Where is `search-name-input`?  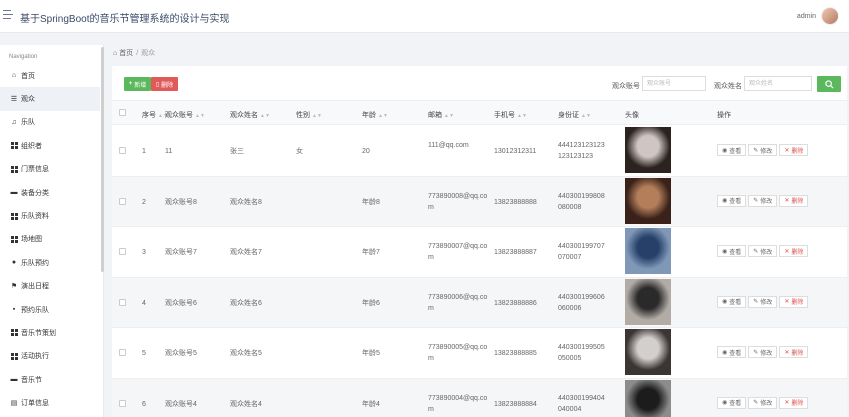
search-name-input is located at coordinates (778, 83).